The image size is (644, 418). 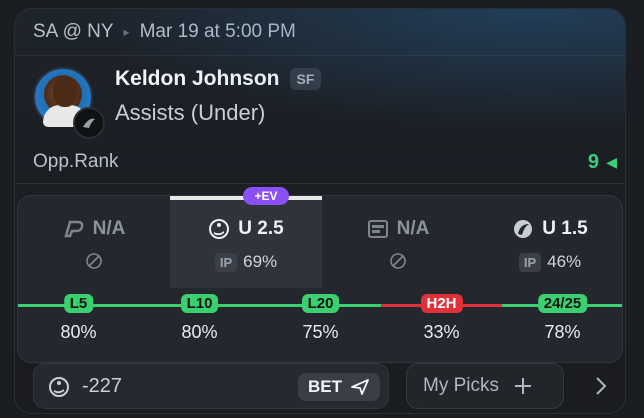 I want to click on hit-rate-label: L10, so click(x=199, y=303).